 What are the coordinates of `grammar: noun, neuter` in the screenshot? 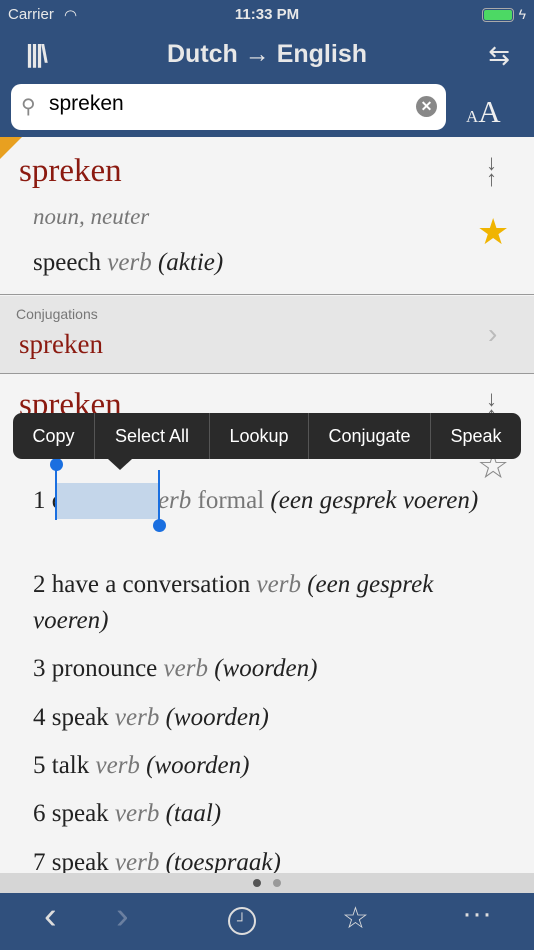 It's located at (91, 216).